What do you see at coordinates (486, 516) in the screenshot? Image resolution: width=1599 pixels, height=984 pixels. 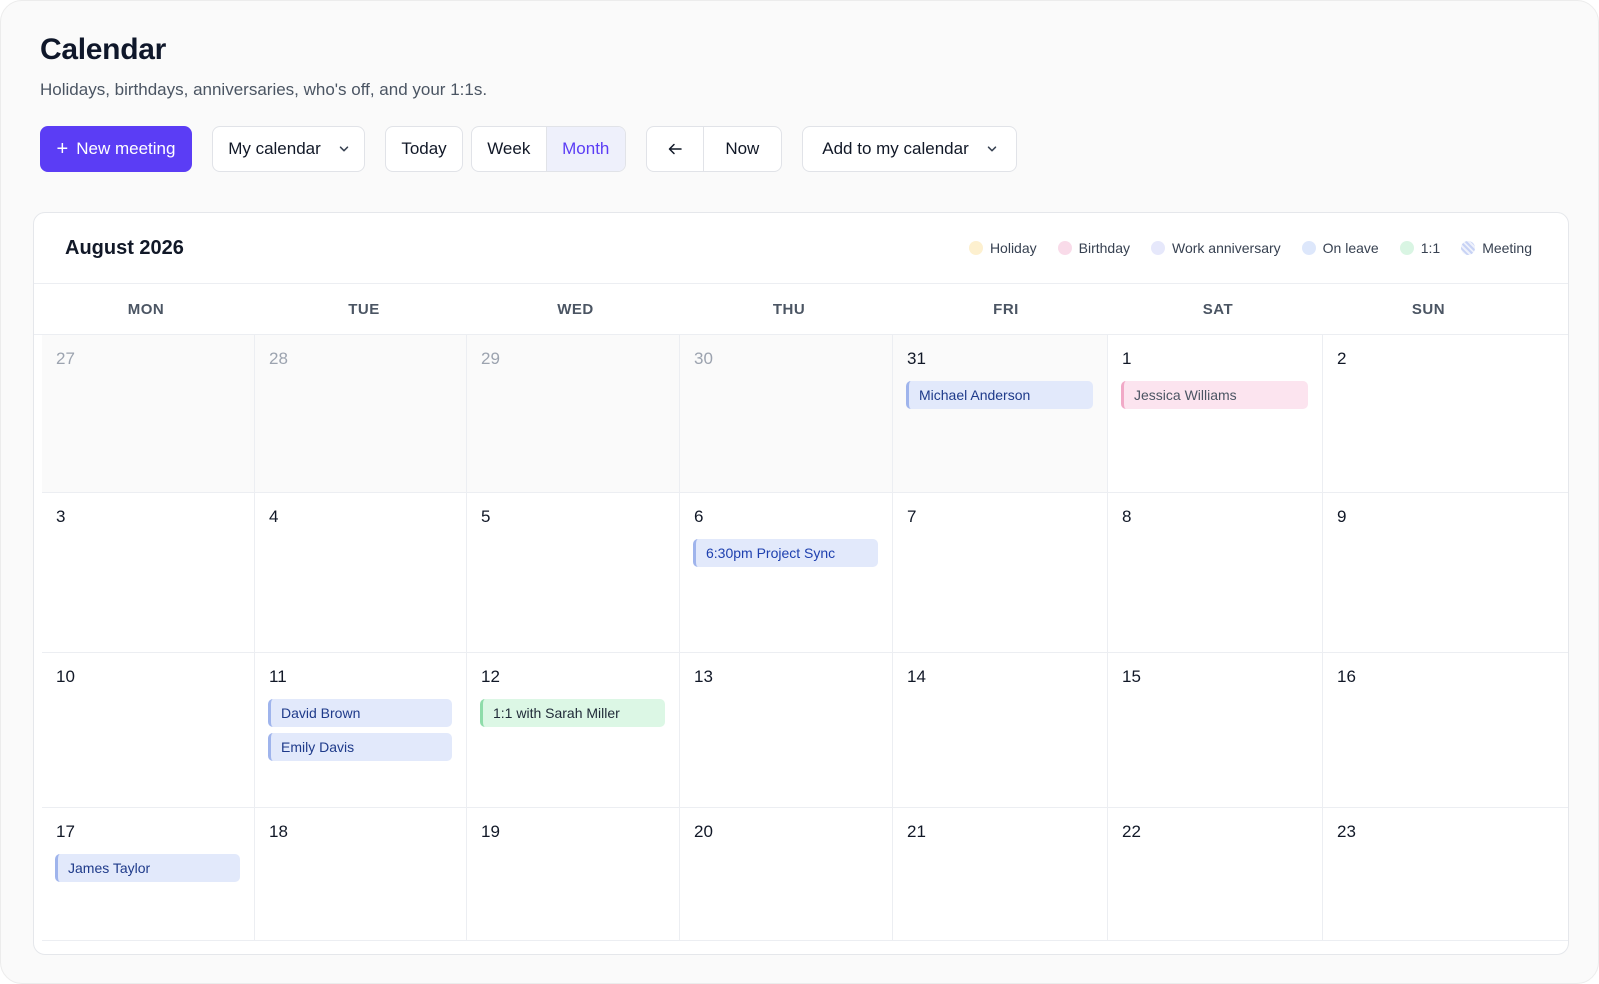 I see `day-number: 5` at bounding box center [486, 516].